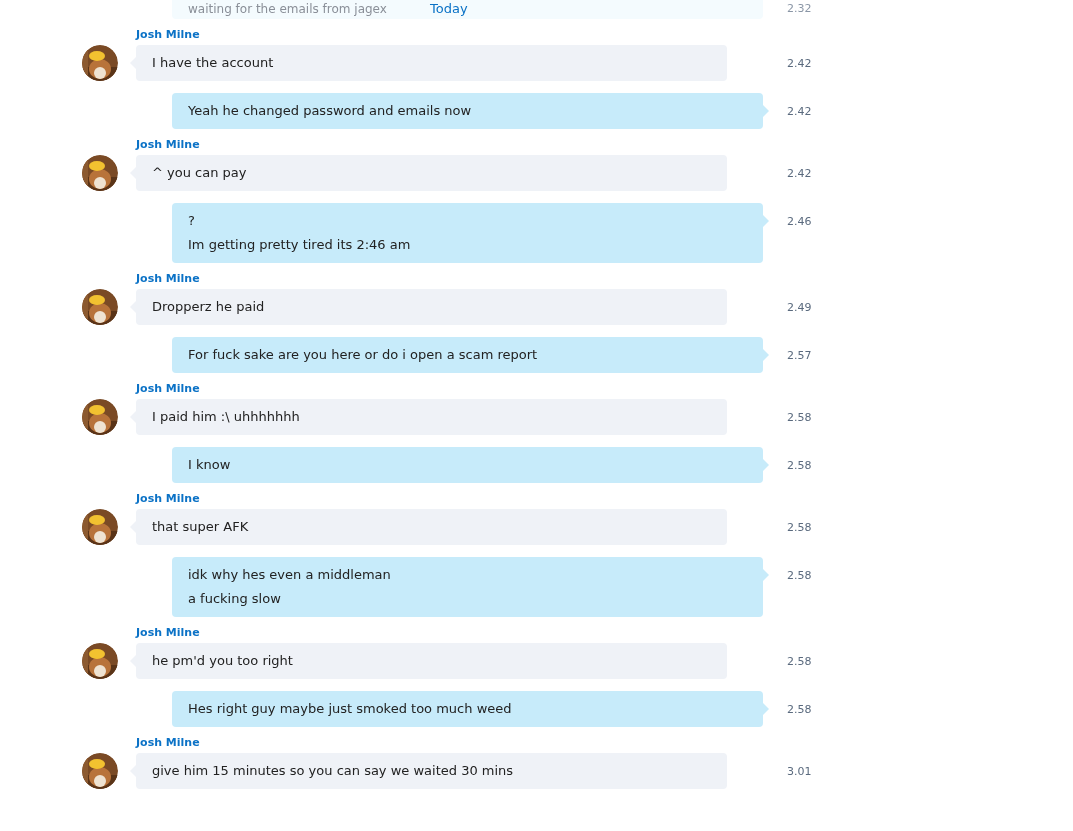 This screenshot has width=1073, height=831. Describe the element at coordinates (226, 417) in the screenshot. I see `message-text: I paid him :\ uhhhhhhh` at that location.